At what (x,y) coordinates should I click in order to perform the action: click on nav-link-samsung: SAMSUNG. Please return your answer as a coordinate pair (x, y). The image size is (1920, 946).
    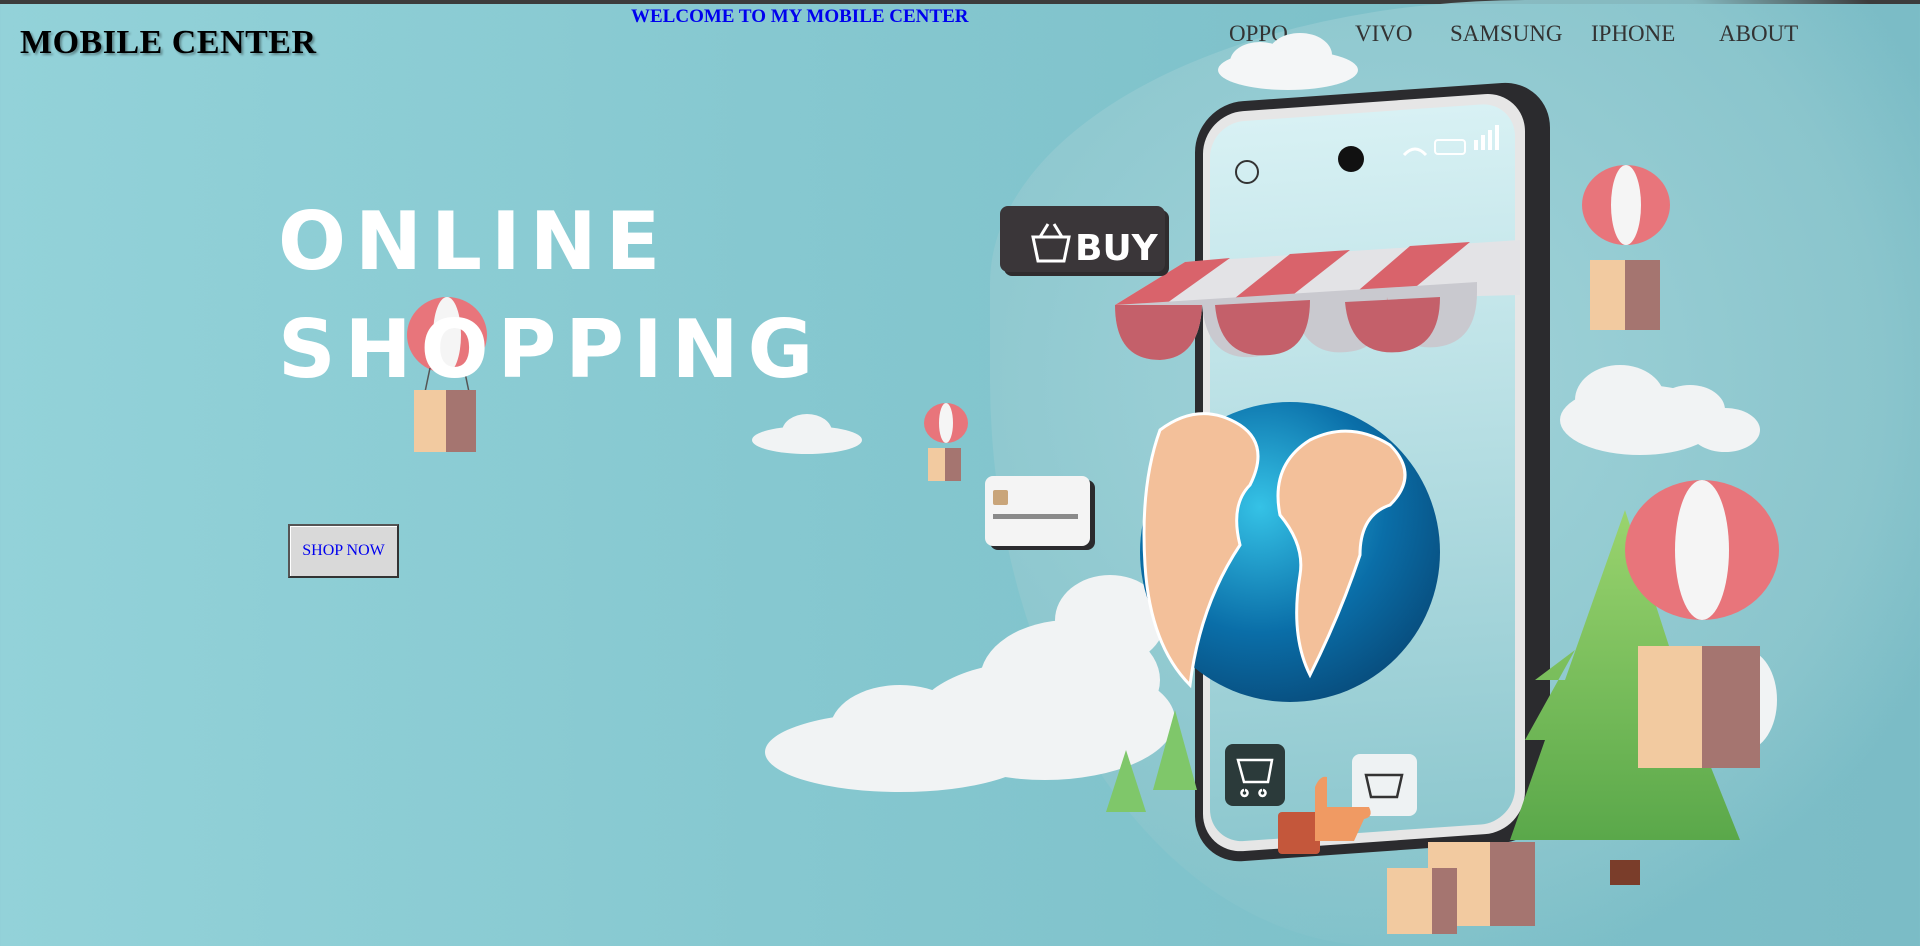
    Looking at the image, I should click on (1506, 34).